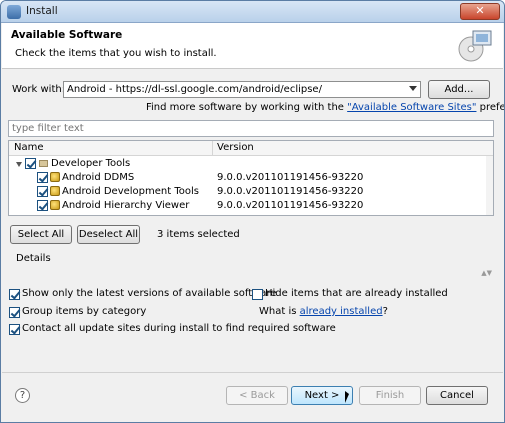 The image size is (505, 423). What do you see at coordinates (14, 294) in the screenshot?
I see `show-latest-checkbox` at bounding box center [14, 294].